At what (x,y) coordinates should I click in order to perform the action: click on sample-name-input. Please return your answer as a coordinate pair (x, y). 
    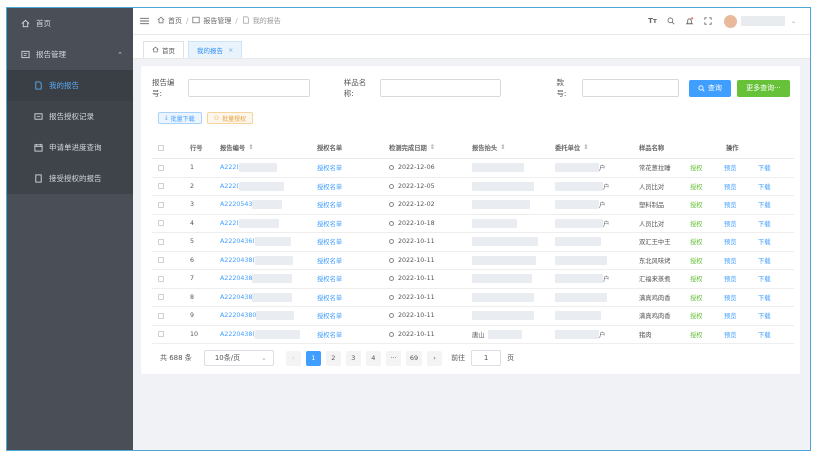
    Looking at the image, I should click on (440, 88).